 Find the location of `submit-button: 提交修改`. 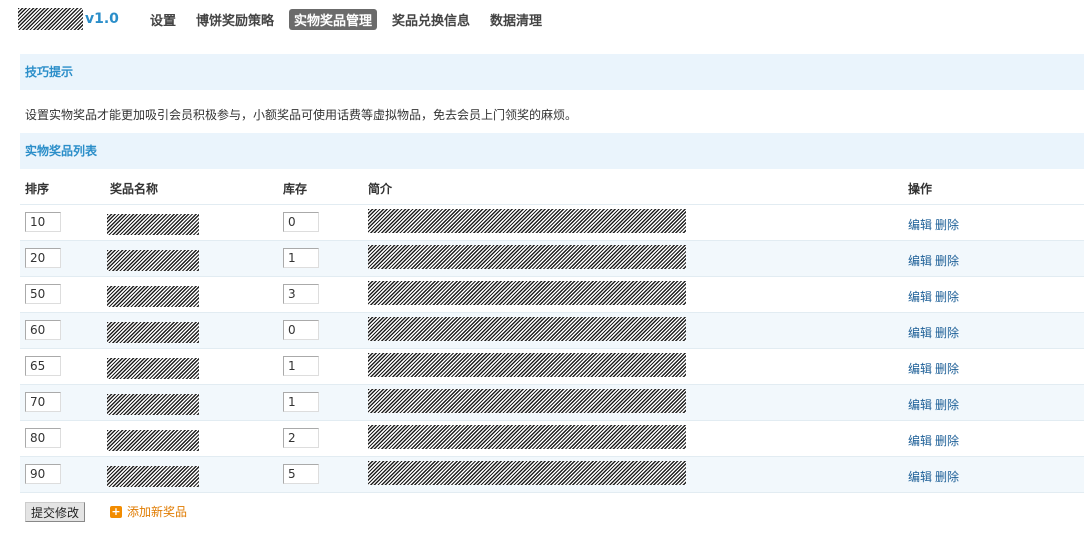

submit-button: 提交修改 is located at coordinates (55, 512).